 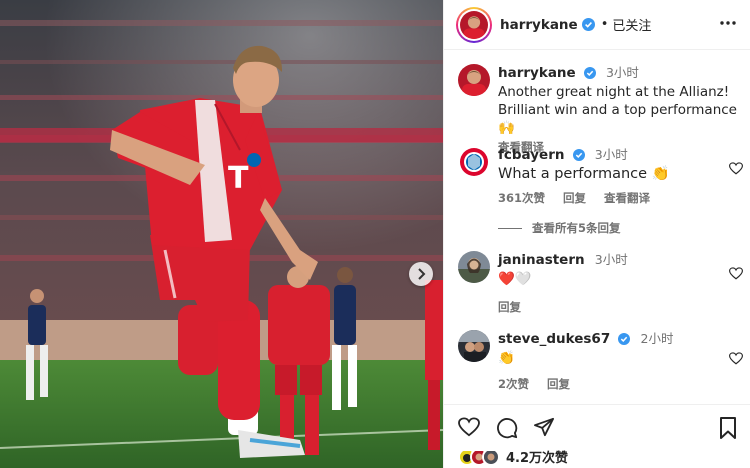 I want to click on share-button, so click(x=544, y=429).